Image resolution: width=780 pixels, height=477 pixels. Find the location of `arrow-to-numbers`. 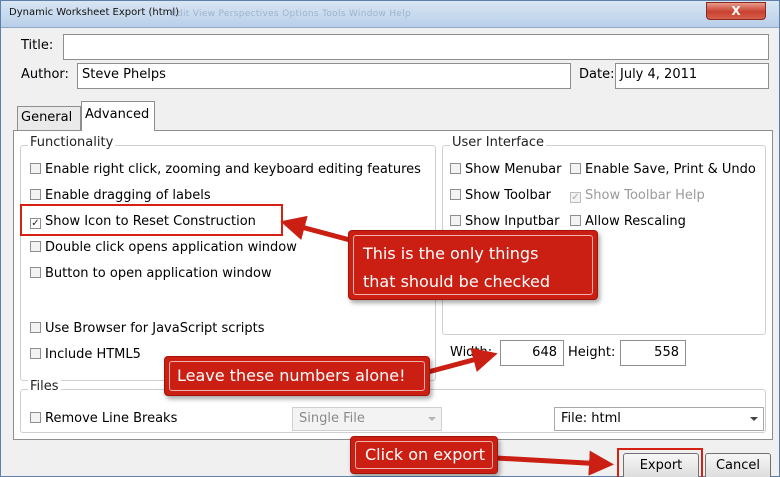

arrow-to-numbers is located at coordinates (462, 361).